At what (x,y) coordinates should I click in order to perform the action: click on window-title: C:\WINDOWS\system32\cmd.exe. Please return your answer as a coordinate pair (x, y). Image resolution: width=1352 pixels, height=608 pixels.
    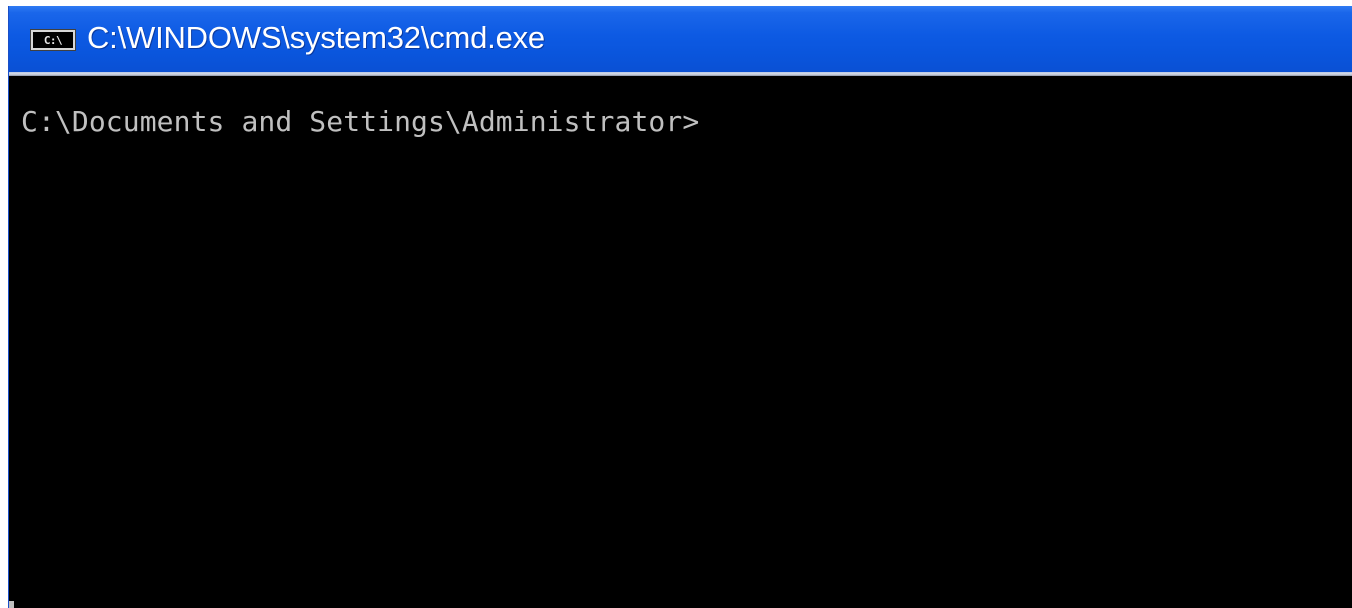
    Looking at the image, I should click on (316, 37).